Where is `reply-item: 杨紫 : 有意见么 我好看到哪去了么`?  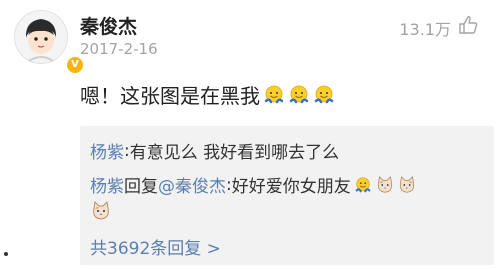
reply-item: 杨紫 : 有意见么 我好看到哪去了么 is located at coordinates (215, 151).